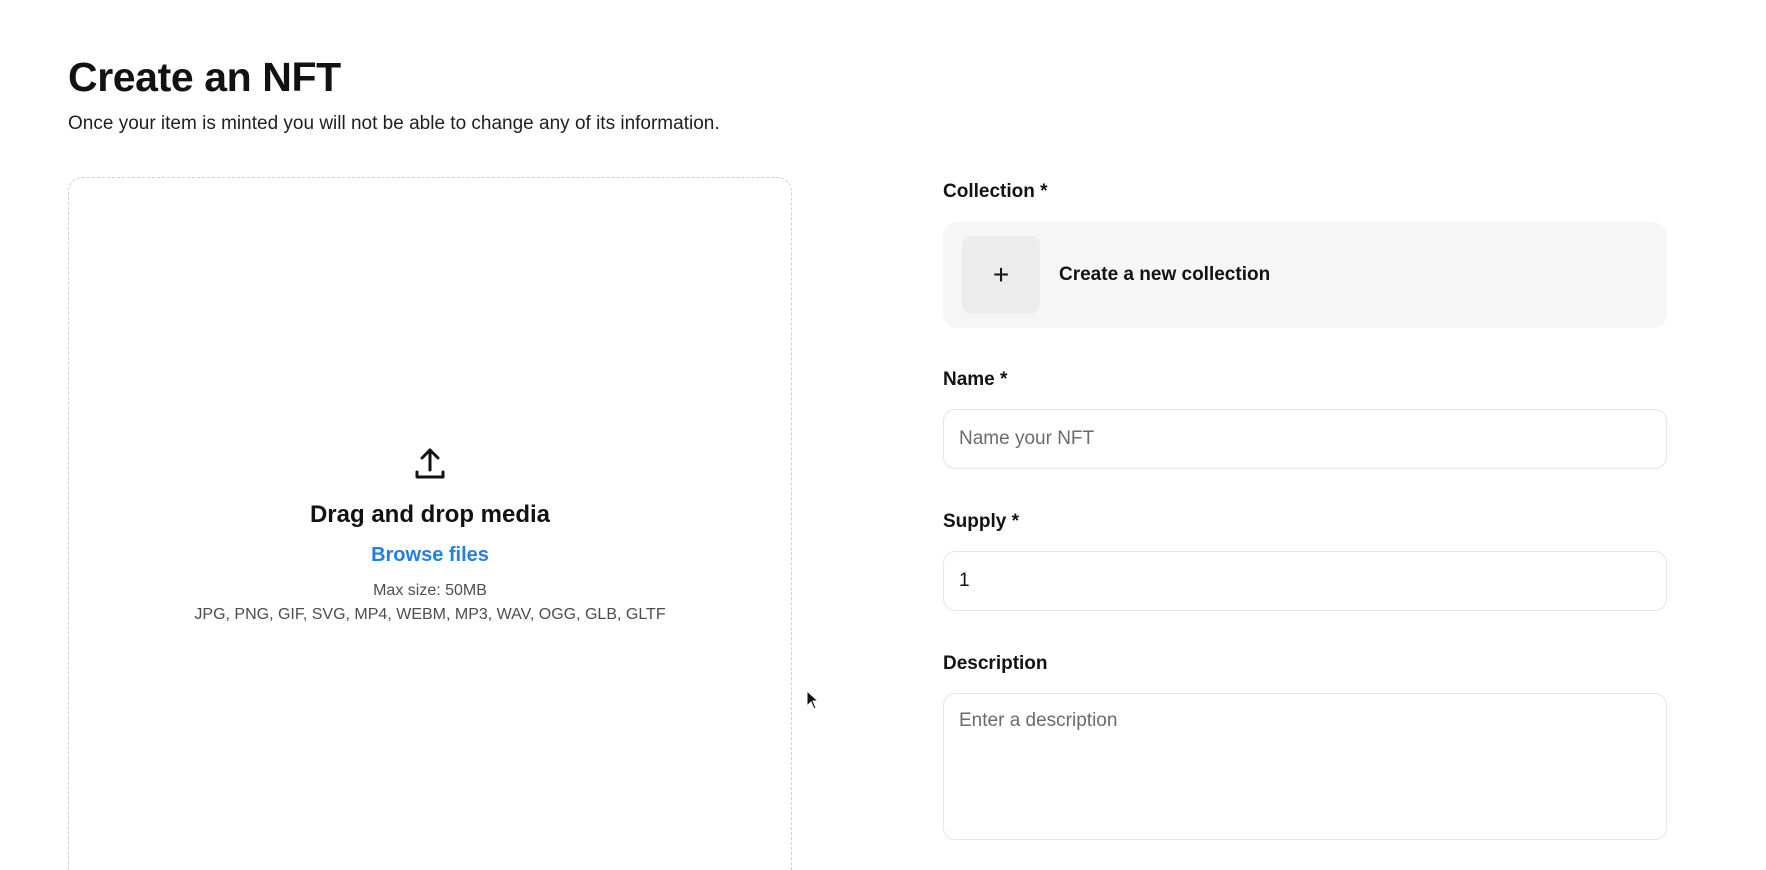  Describe the element at coordinates (995, 191) in the screenshot. I see `collection-label: Collection *` at that location.